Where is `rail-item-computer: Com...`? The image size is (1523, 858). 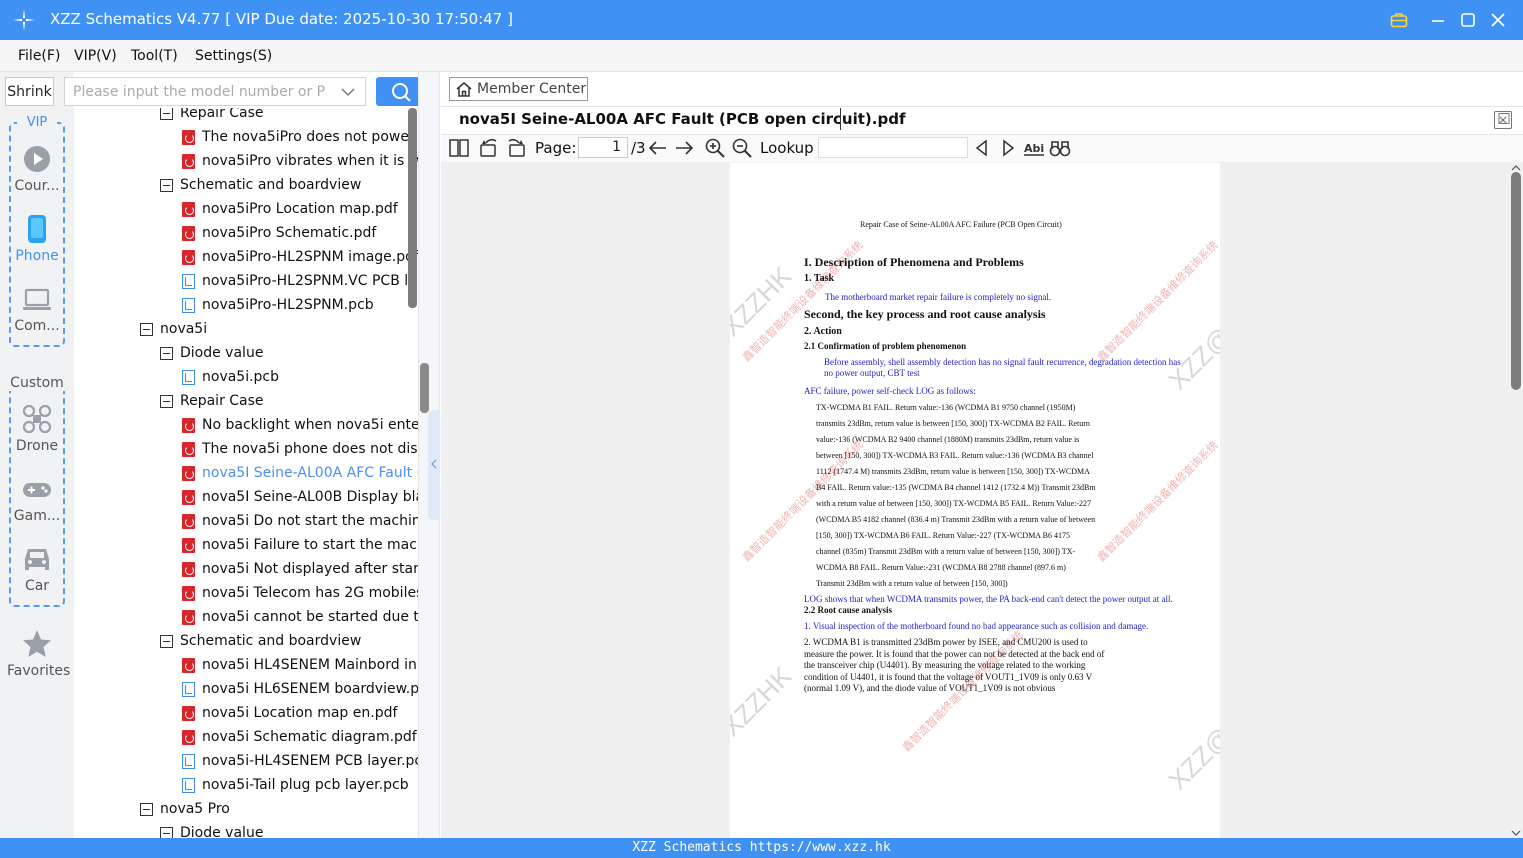
rail-item-computer: Com... is located at coordinates (37, 326).